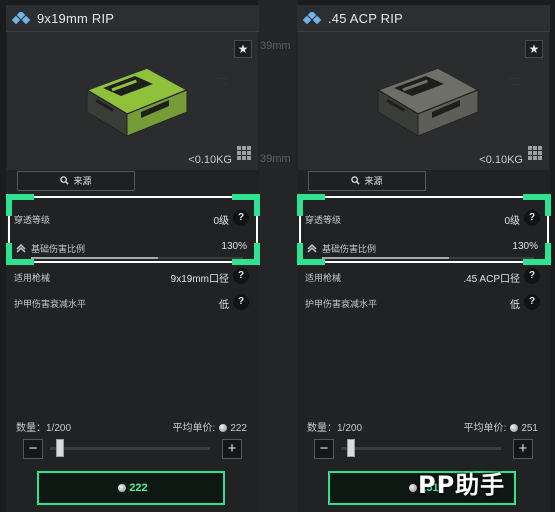  What do you see at coordinates (131, 277) in the screenshot?
I see `stat-row-weapon: 适用枪械 9x19mm口径 ?` at bounding box center [131, 277].